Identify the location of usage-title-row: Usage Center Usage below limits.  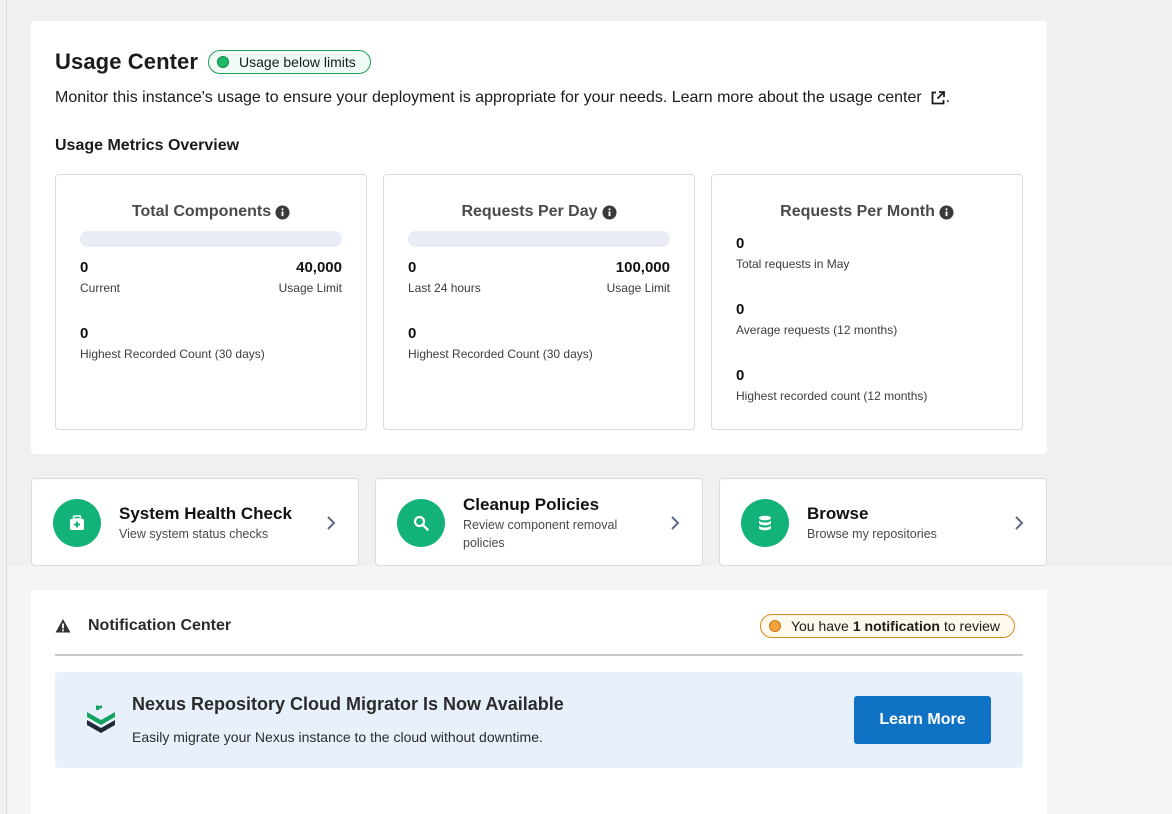
(213, 62).